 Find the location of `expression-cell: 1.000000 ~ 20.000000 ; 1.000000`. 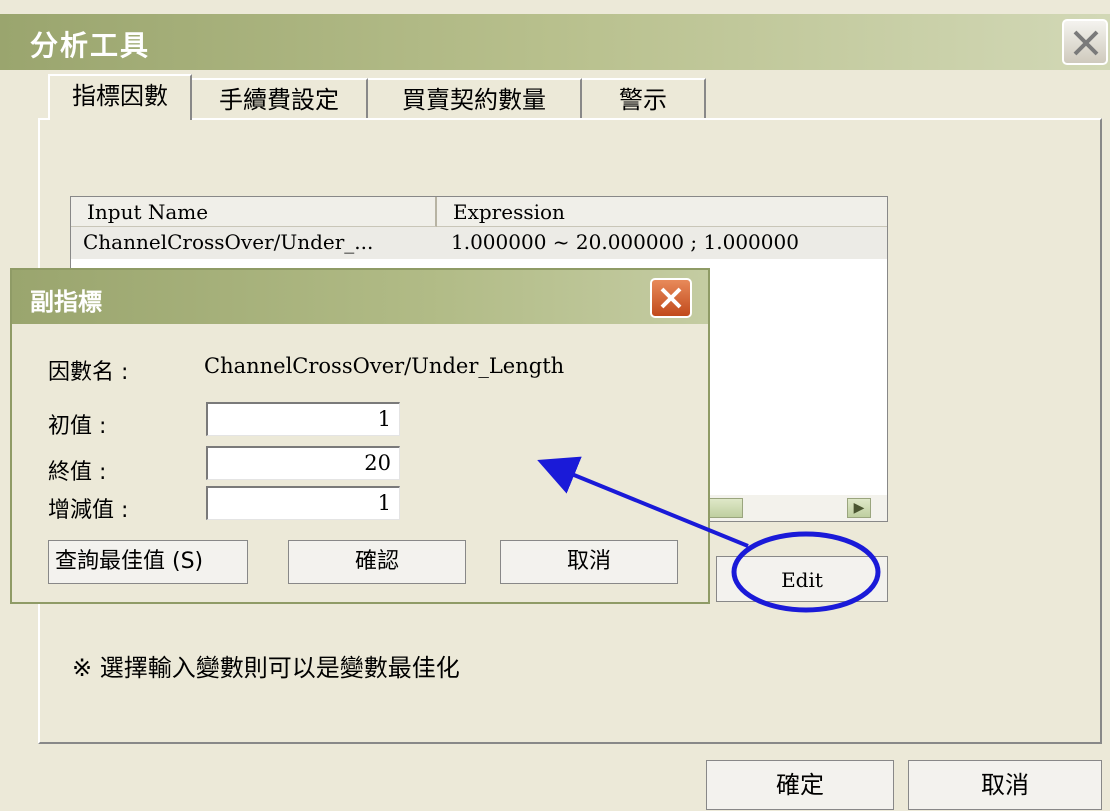

expression-cell: 1.000000 ~ 20.000000 ; 1.000000 is located at coordinates (625, 242).